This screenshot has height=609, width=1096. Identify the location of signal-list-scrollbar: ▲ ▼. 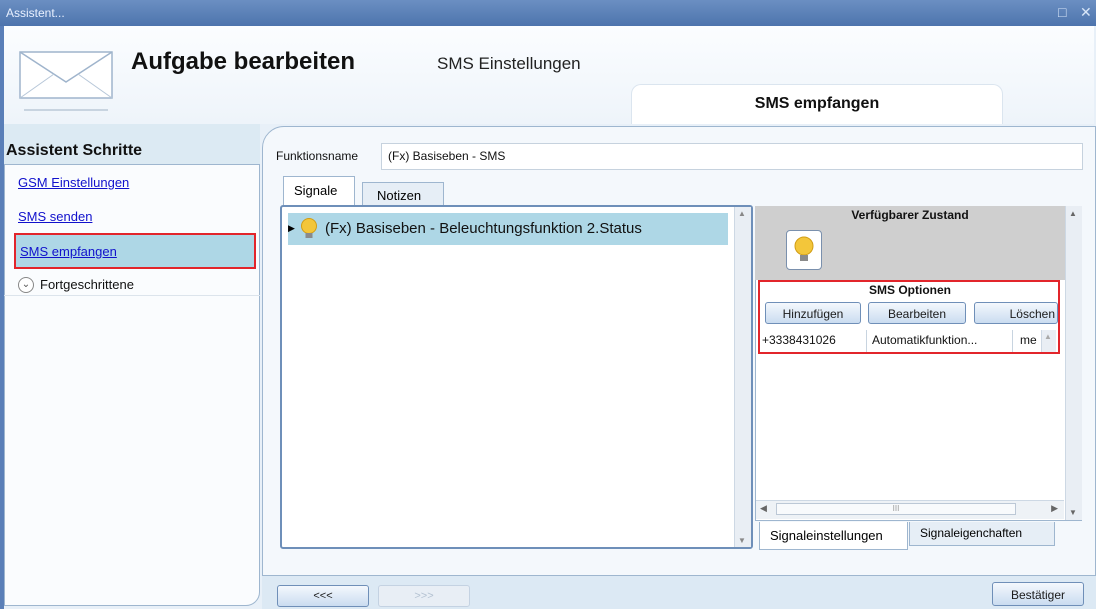
(742, 377).